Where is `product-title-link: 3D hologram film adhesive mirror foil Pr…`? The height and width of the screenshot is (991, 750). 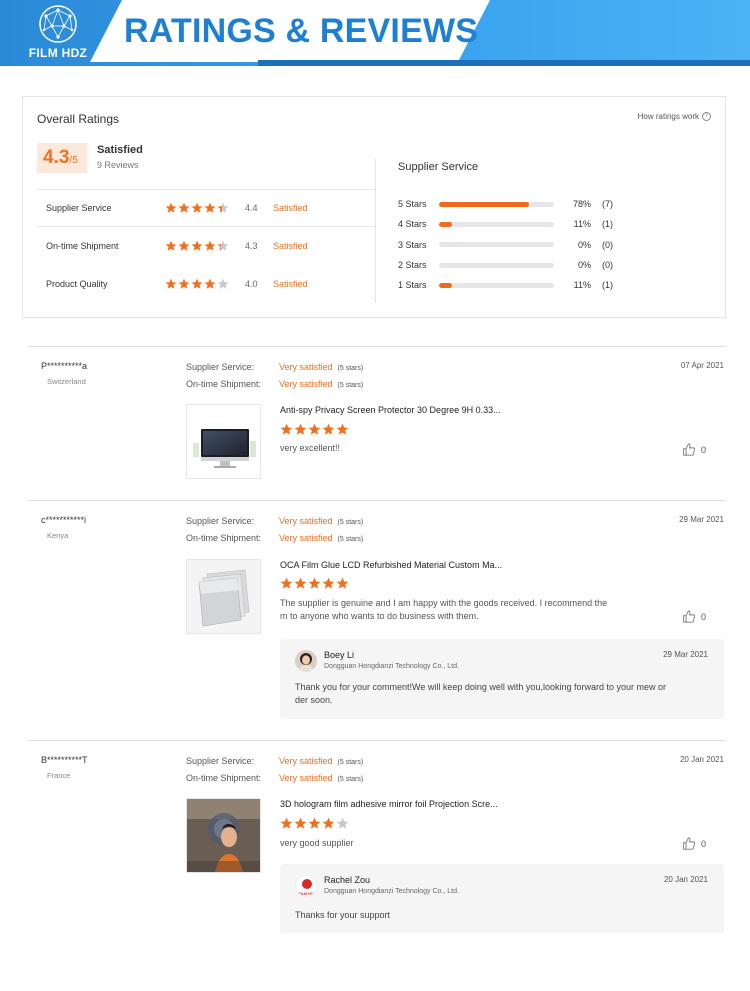 product-title-link: 3D hologram film adhesive mirror foil Pr… is located at coordinates (389, 804).